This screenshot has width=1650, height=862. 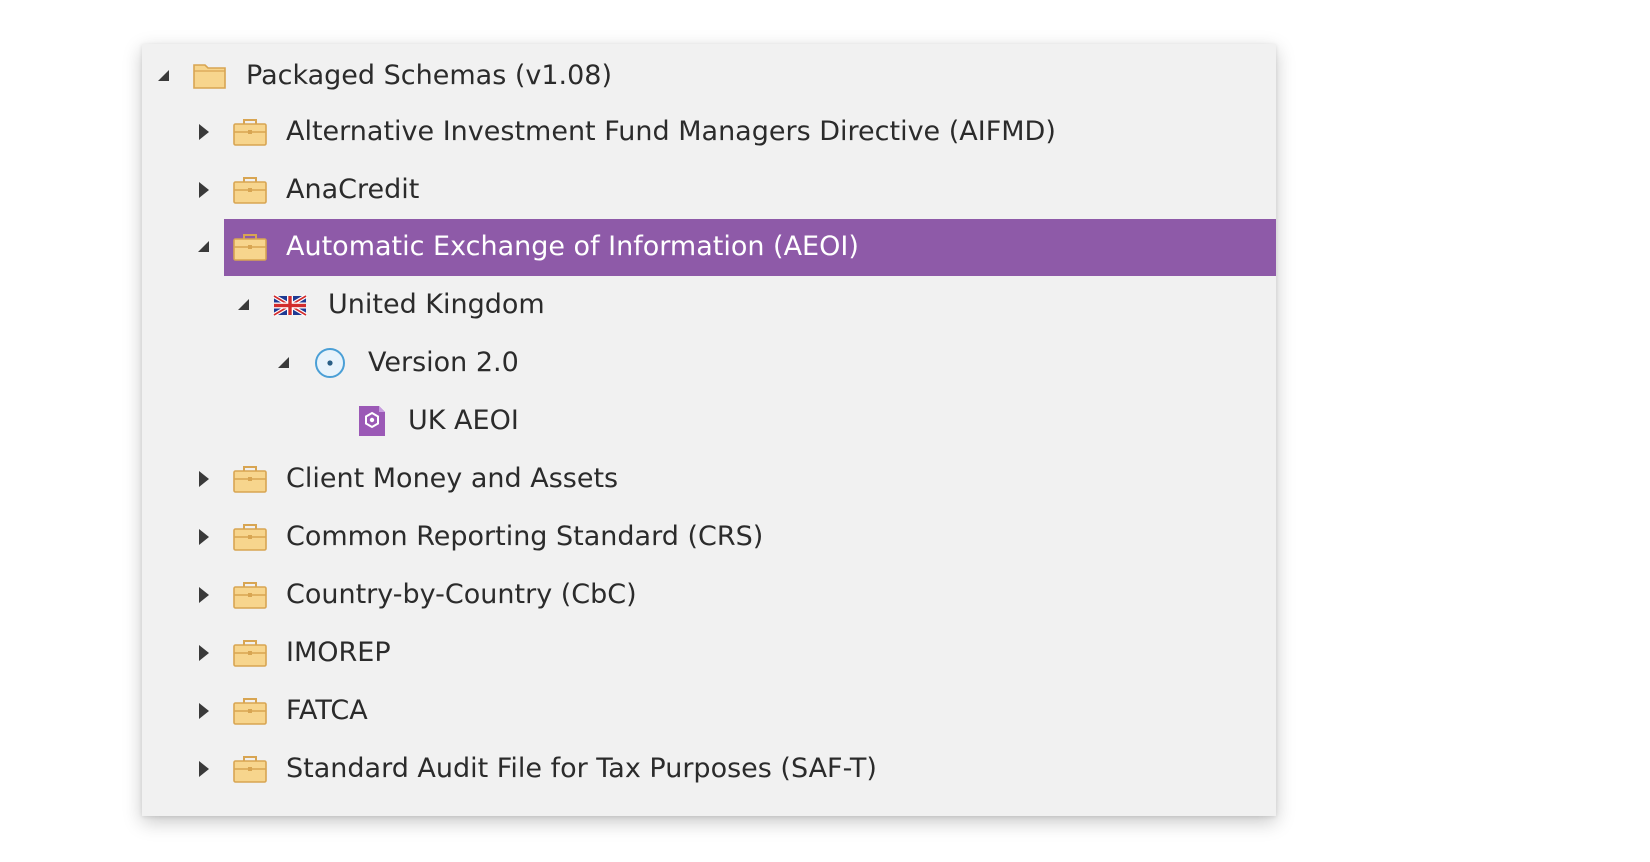 I want to click on tree-node-aeoi: Automatic Exchange of Information (AEOI), so click(x=709, y=247).